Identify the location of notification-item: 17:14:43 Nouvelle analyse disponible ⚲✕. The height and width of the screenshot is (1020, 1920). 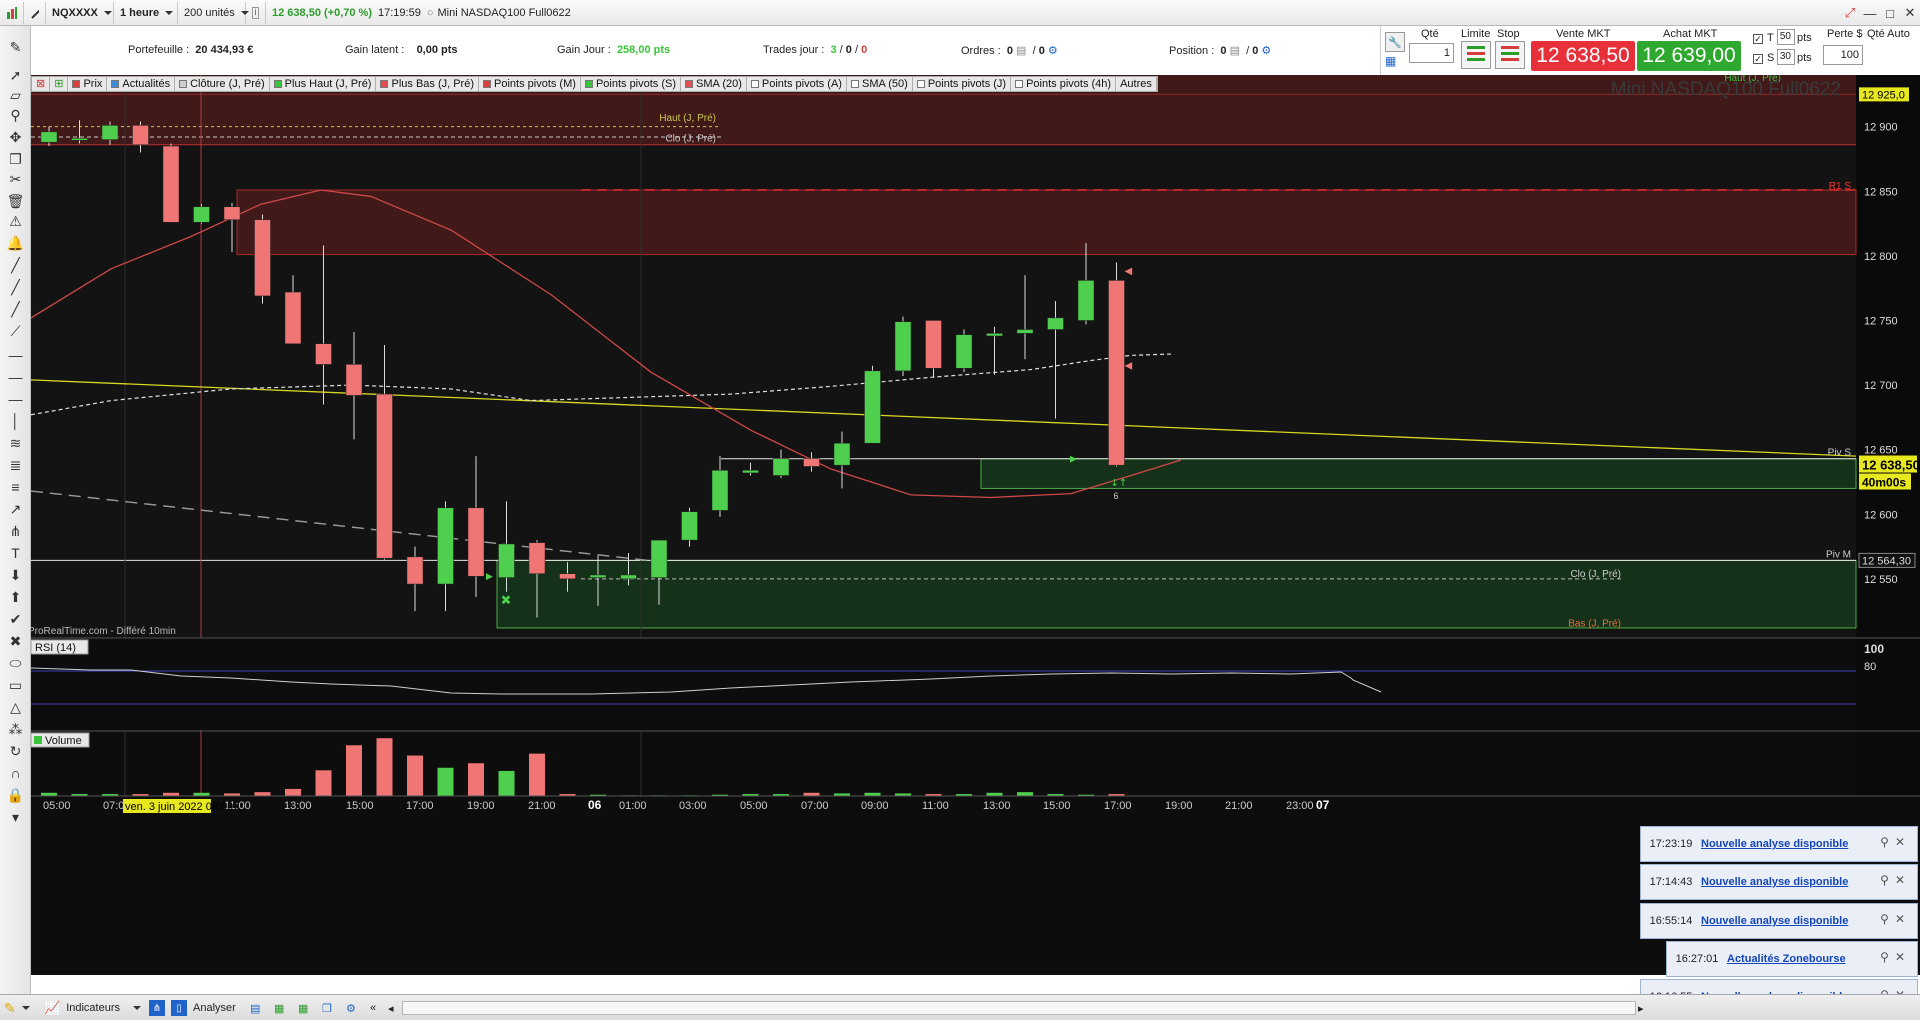
(1779, 882).